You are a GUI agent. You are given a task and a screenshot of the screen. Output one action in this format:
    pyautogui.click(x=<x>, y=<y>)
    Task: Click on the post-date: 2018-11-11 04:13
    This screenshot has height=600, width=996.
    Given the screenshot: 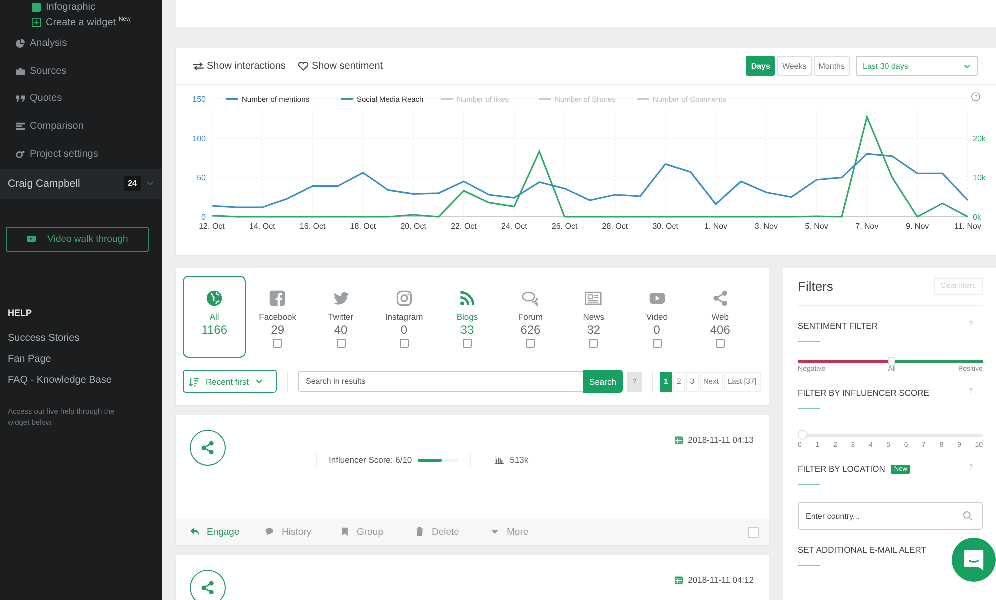 What is the action you would take?
    pyautogui.click(x=721, y=440)
    